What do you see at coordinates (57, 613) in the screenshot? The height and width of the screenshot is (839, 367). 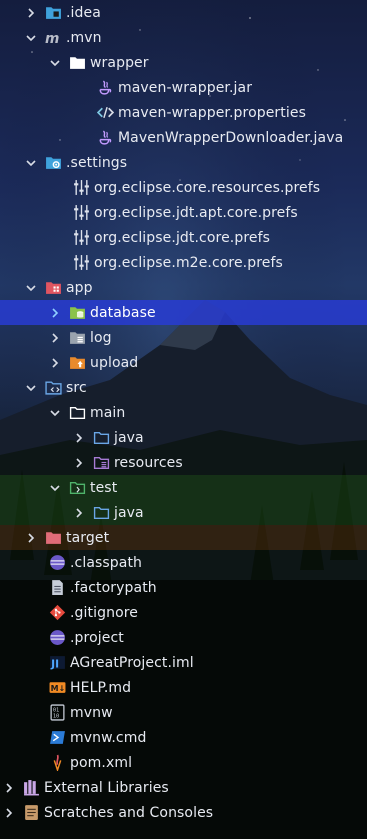 I see `git-icon` at bounding box center [57, 613].